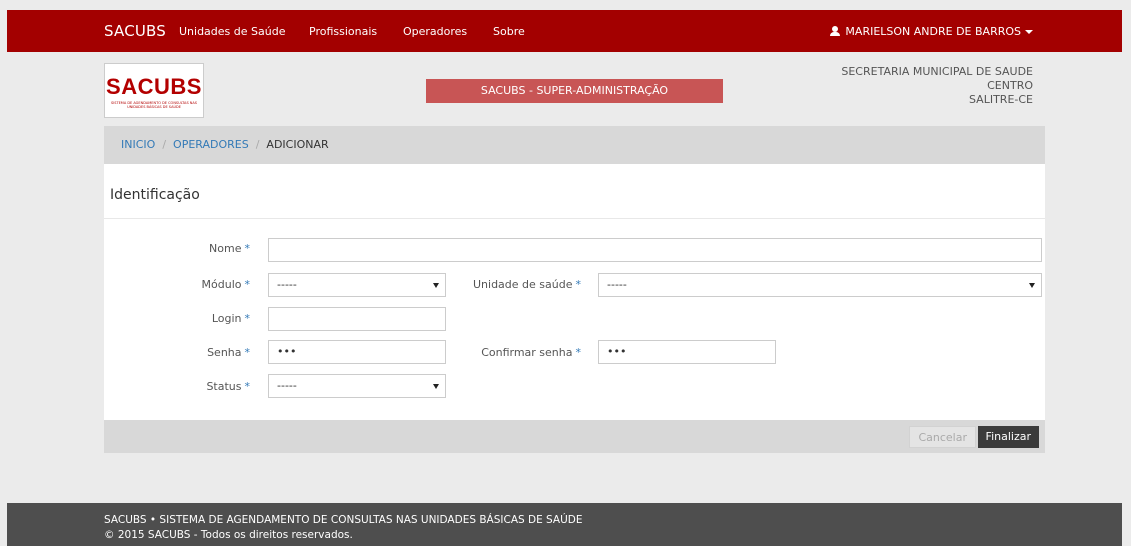  I want to click on unidade-select: -----, so click(820, 285).